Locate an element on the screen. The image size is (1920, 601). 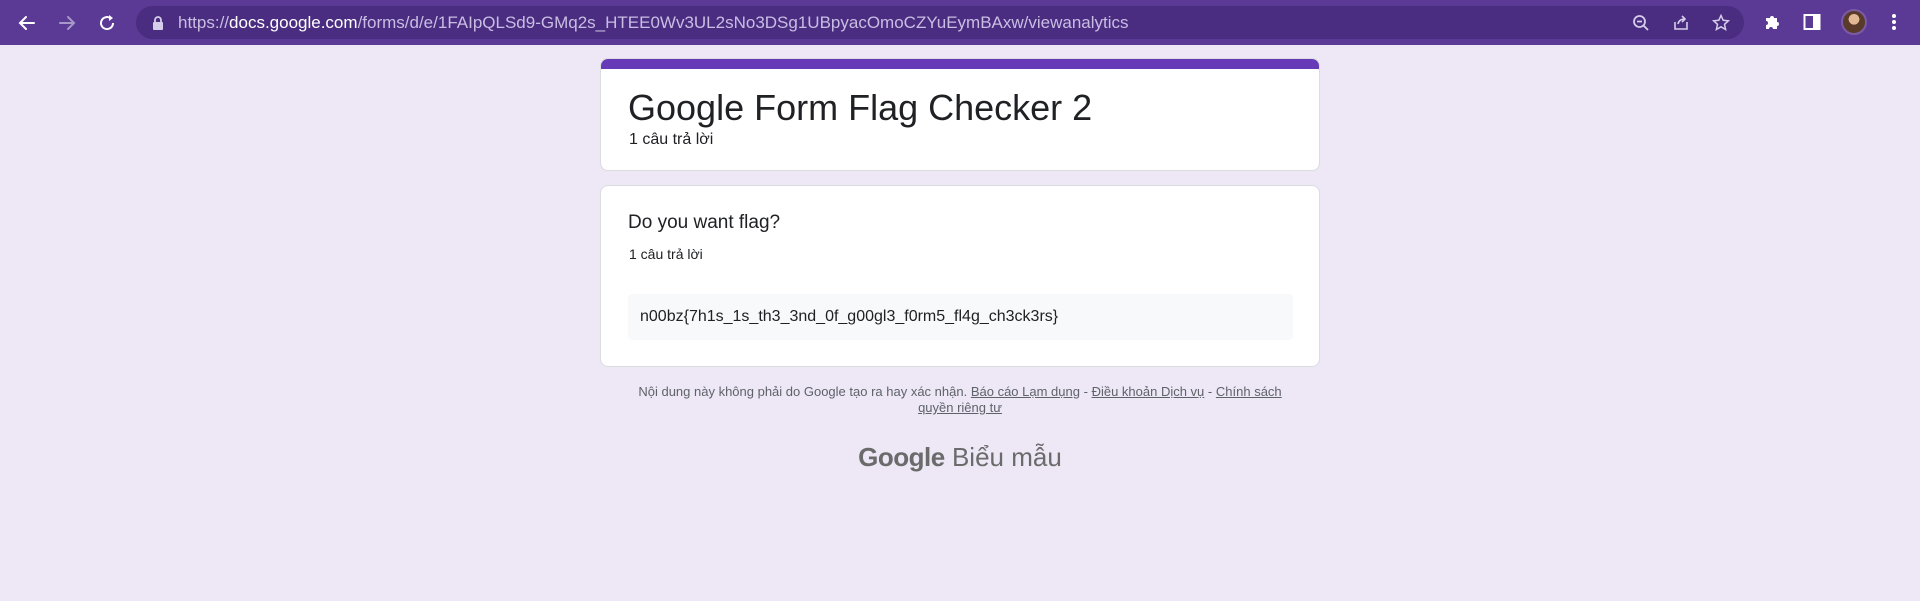
url-host: docs.google.com is located at coordinates (293, 22).